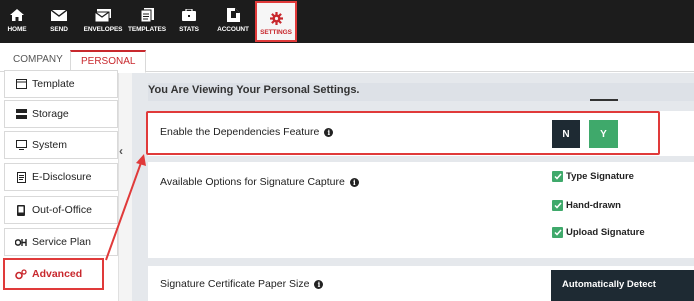 This screenshot has width=694, height=301. Describe the element at coordinates (62, 177) in the screenshot. I see `sidebar-item-label: E-Disclosure` at that location.